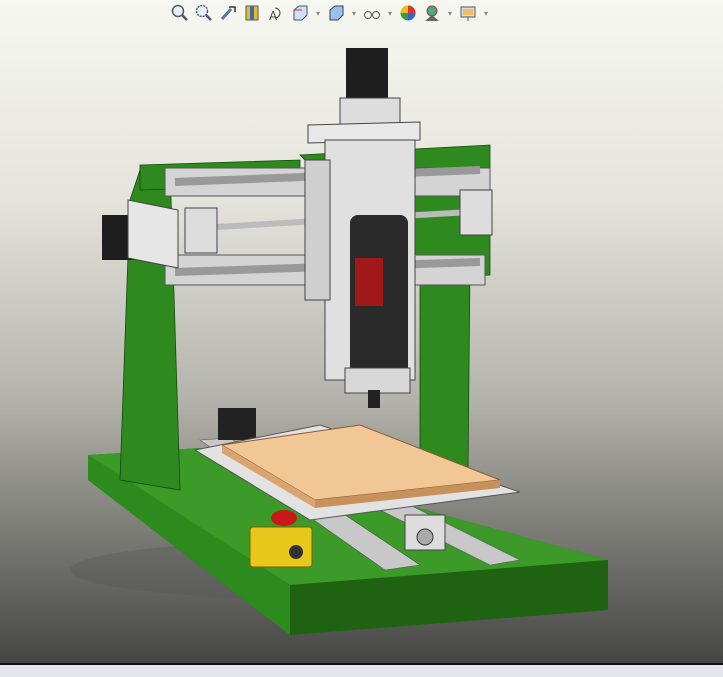 The height and width of the screenshot is (677, 723). Describe the element at coordinates (362, 228) in the screenshot. I see `z-axis-carriage` at that location.